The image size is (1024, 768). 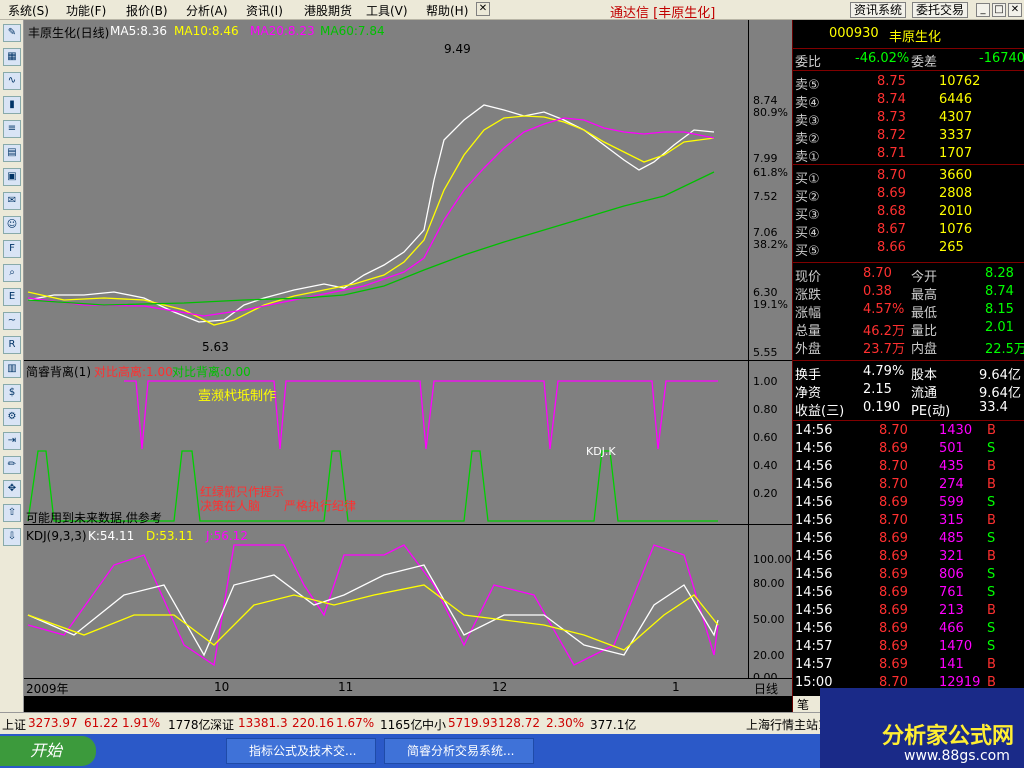 What do you see at coordinates (237, 396) in the screenshot?
I see `ind1-note-a: 壹濒杙坻制作` at bounding box center [237, 396].